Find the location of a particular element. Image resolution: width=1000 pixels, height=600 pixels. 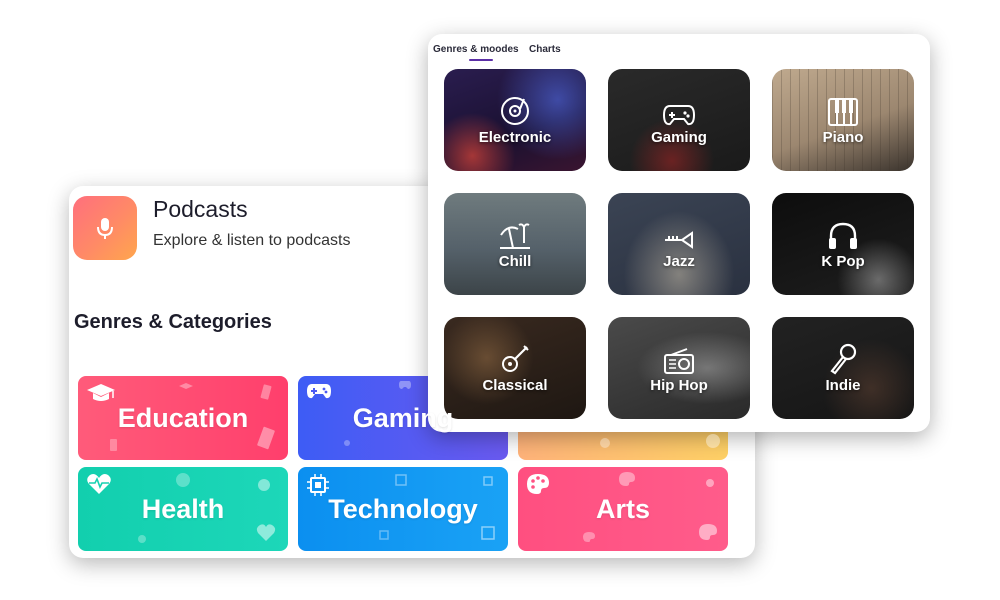

beach-umbrella-icon is located at coordinates (515, 235).